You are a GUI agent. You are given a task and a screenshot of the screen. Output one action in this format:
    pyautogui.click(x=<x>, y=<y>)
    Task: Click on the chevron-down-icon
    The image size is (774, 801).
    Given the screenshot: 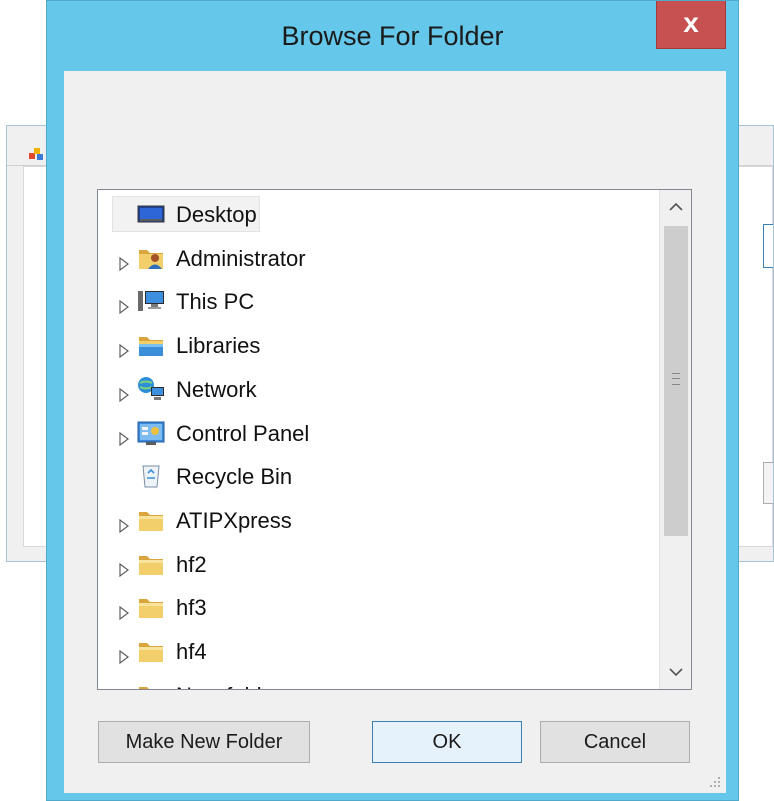 What is the action you would take?
    pyautogui.click(x=676, y=672)
    